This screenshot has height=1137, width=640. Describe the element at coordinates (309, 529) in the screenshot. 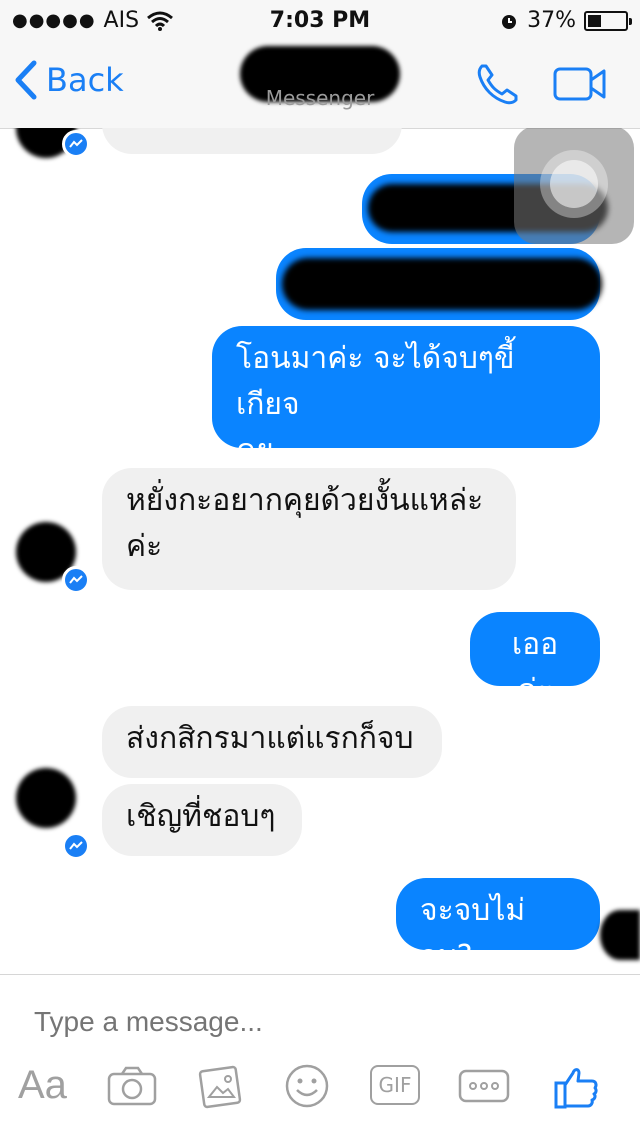

I see `message-incoming: หยั่งกะอยากคุยด้วยงั้นแหล่ะ ค่ะ` at that location.